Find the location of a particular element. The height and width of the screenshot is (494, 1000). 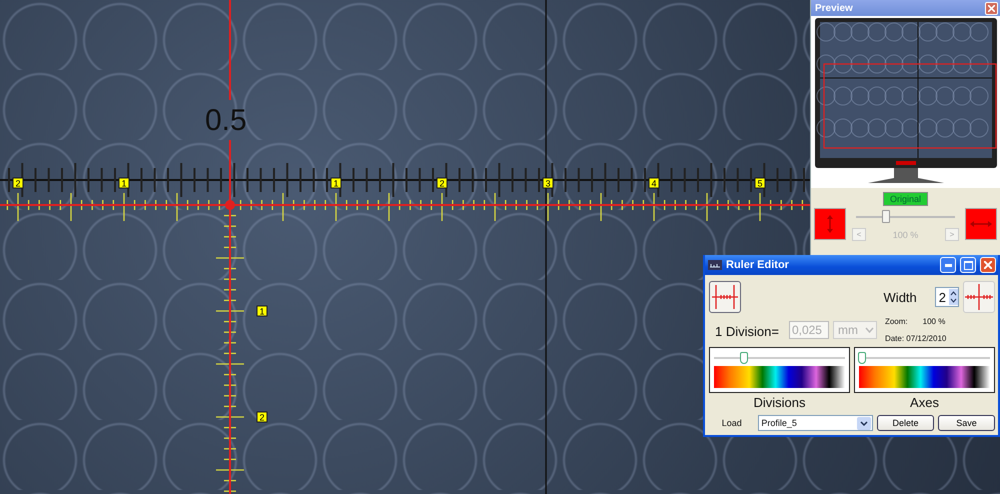

zoom-slider is located at coordinates (905, 217).